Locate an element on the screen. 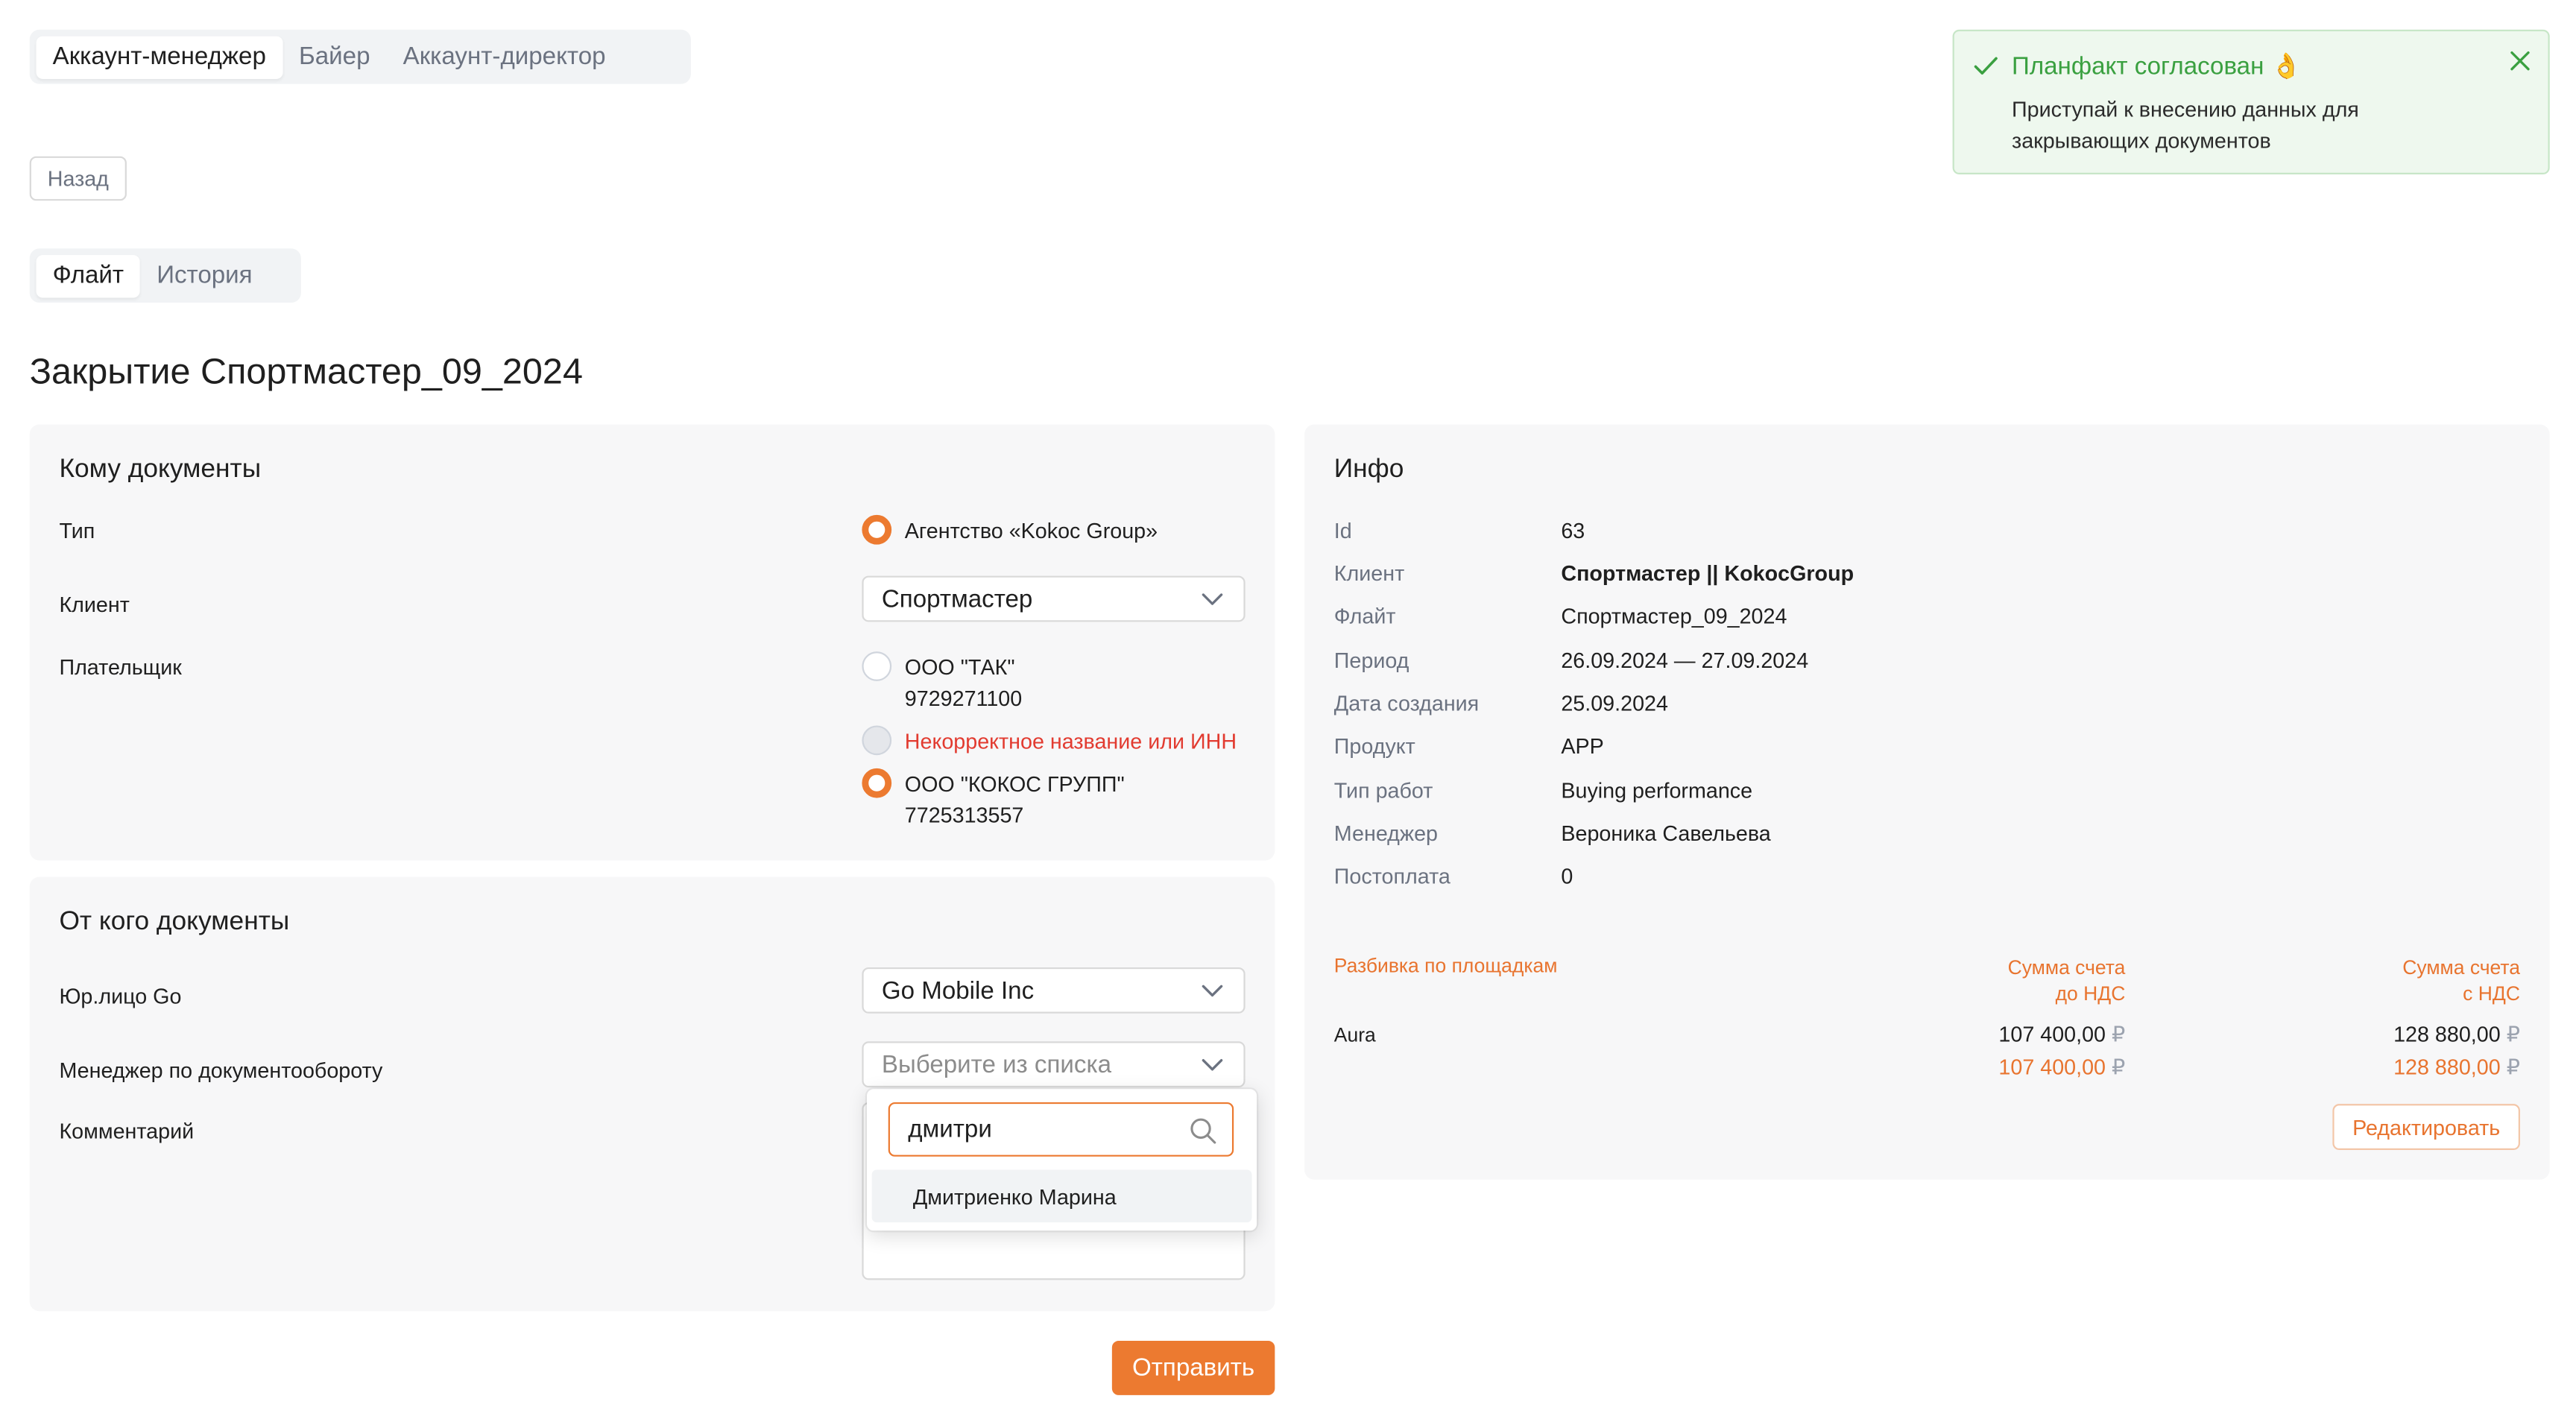  view-tabs: Флайт История is located at coordinates (165, 275).